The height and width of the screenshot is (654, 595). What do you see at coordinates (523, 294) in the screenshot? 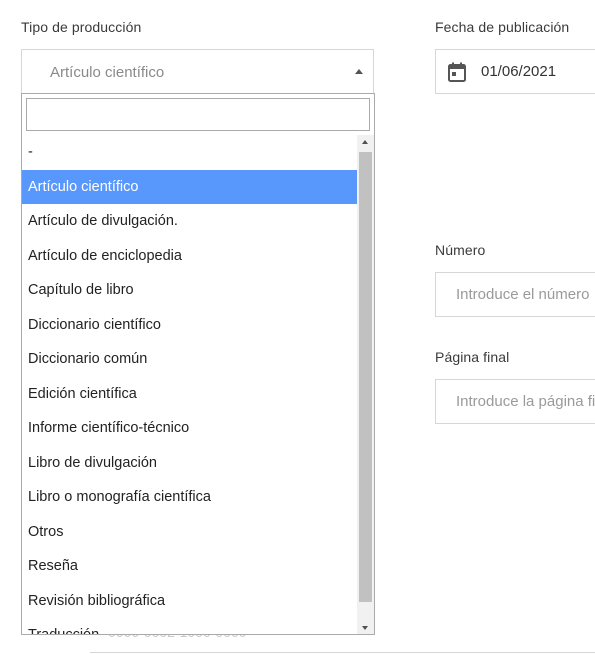
I see `number-placeholder: Introduce el número` at bounding box center [523, 294].